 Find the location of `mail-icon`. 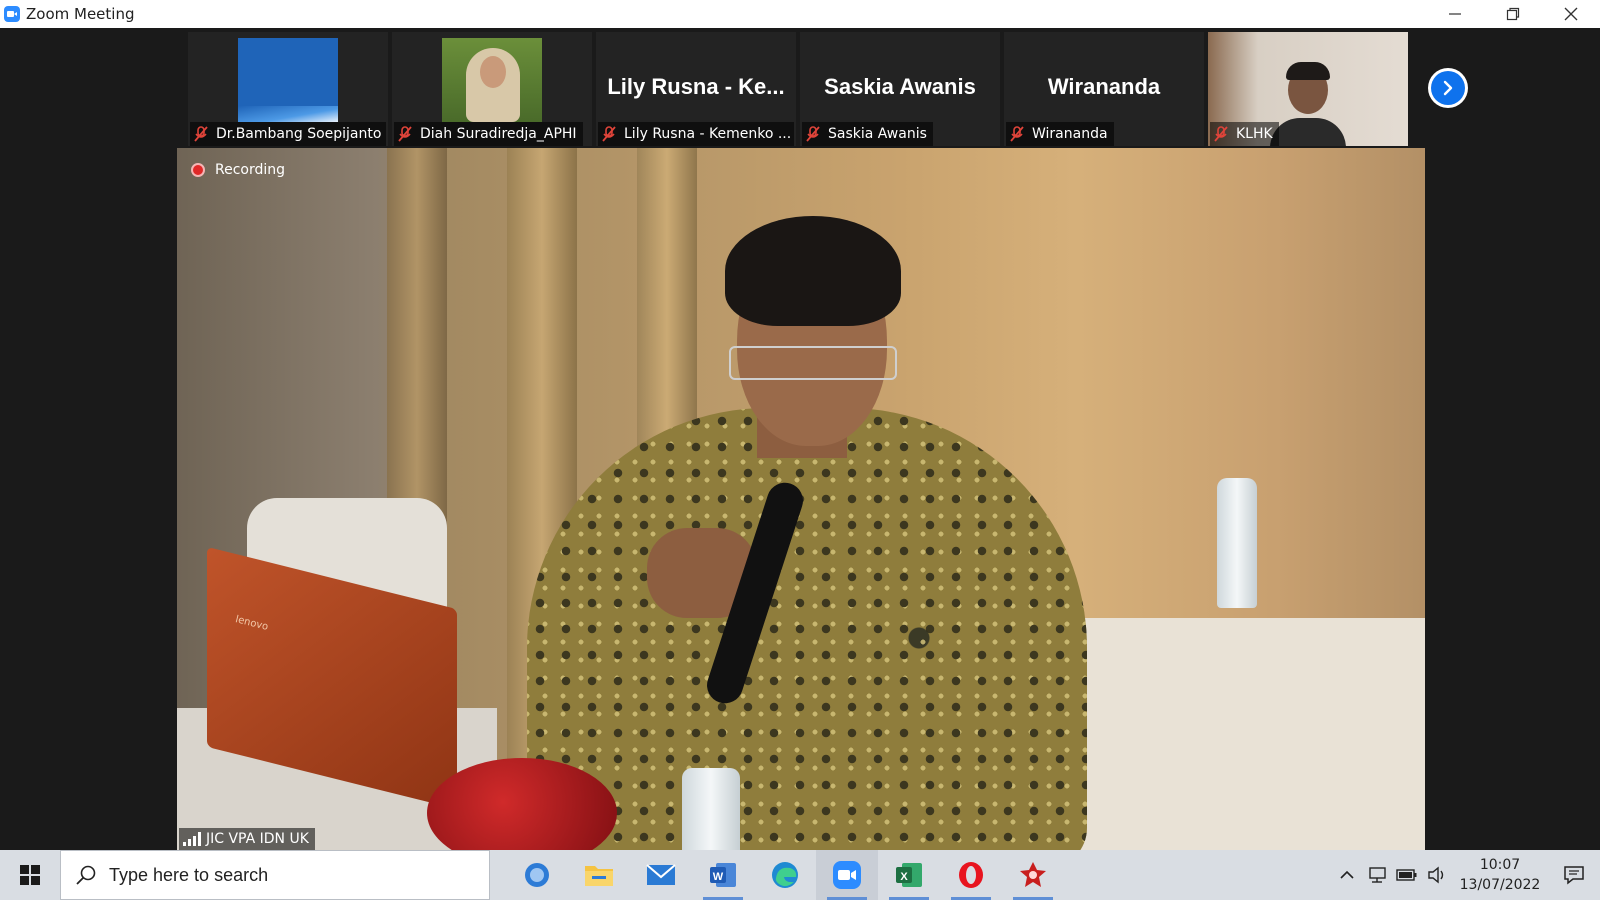

mail-icon is located at coordinates (661, 874).